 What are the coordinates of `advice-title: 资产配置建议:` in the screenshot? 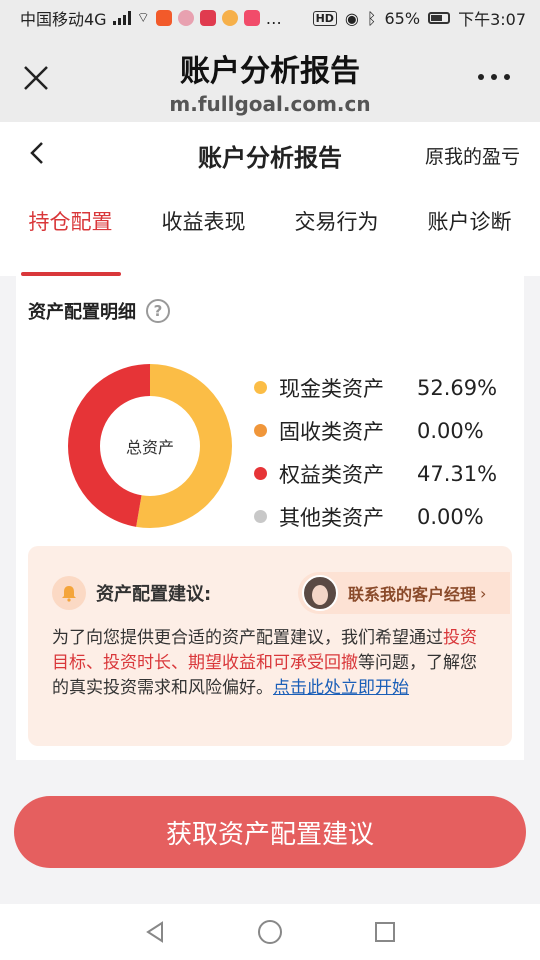 It's located at (154, 594).